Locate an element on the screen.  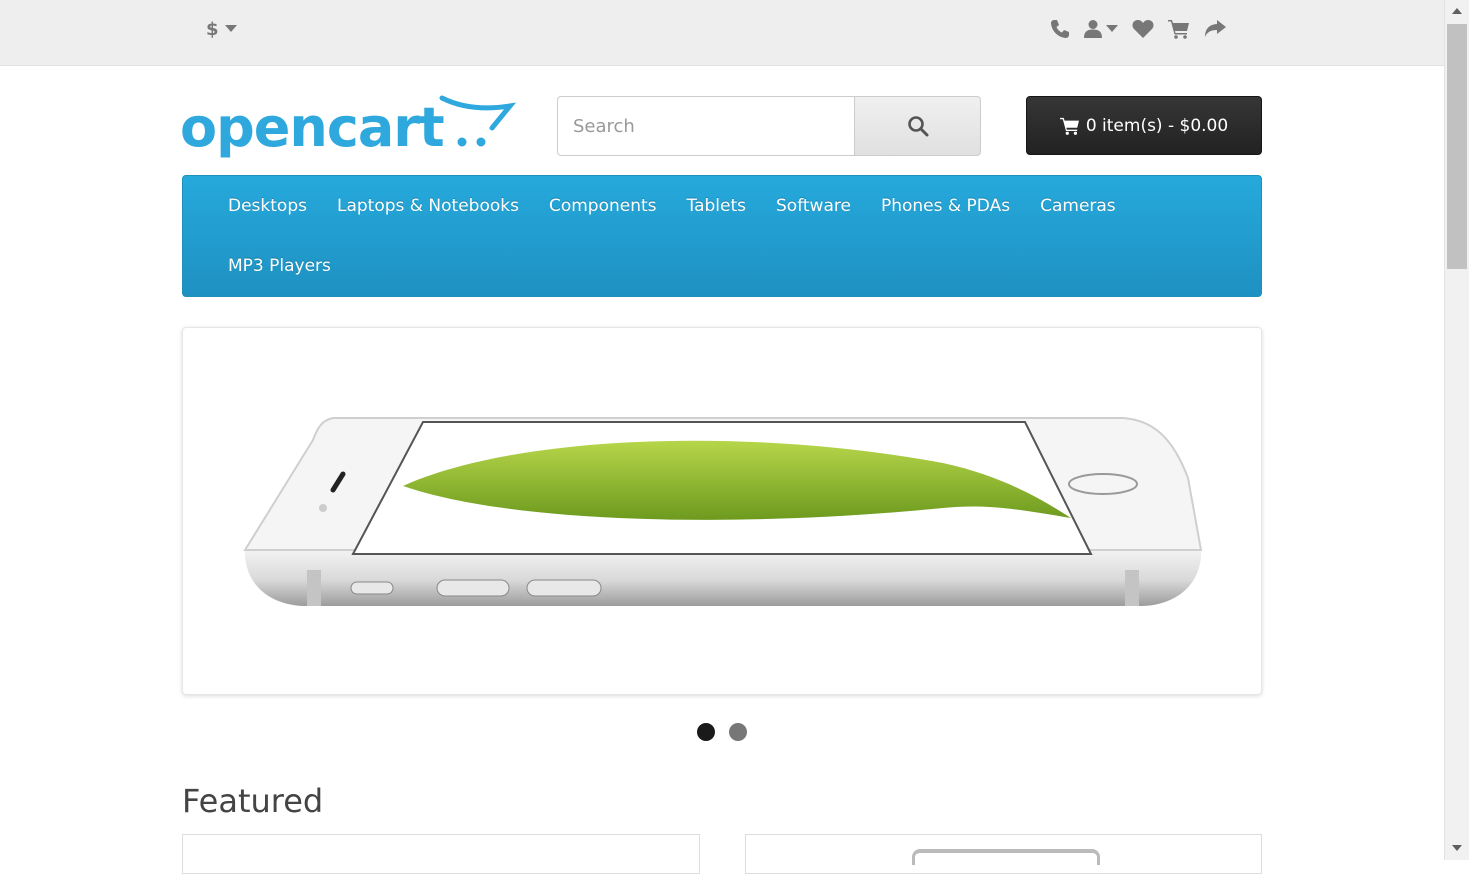
search-button is located at coordinates (918, 126).